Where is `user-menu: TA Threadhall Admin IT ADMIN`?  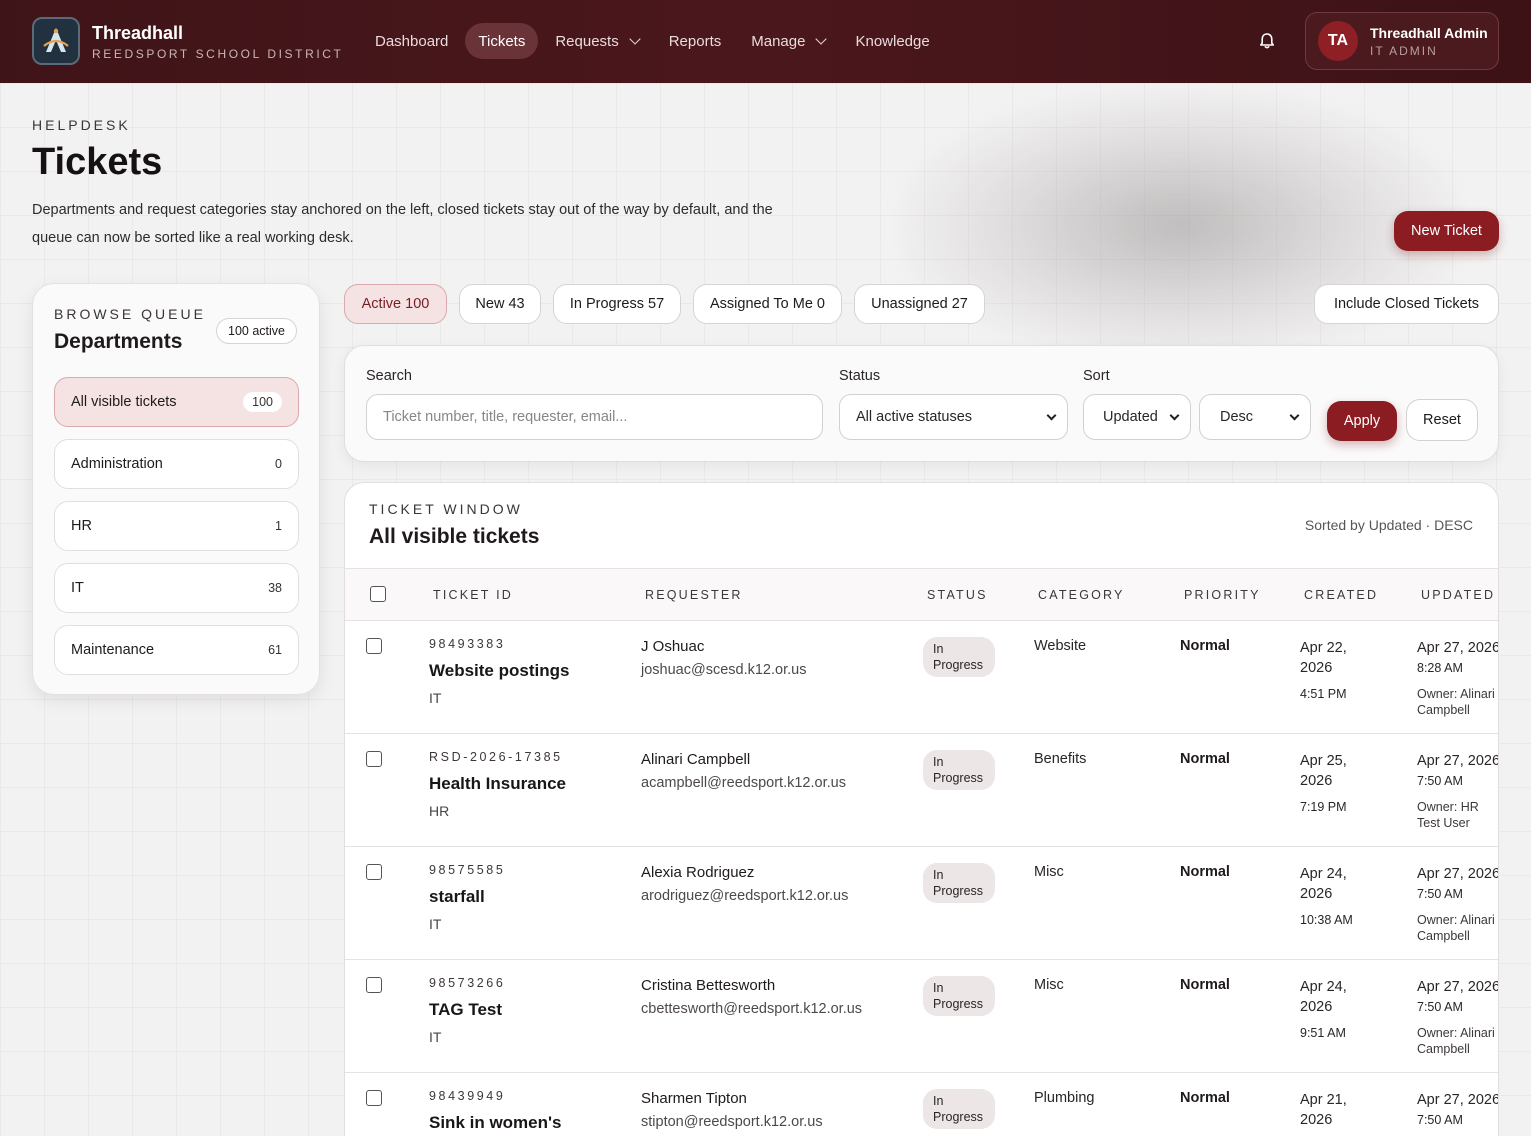 user-menu: TA Threadhall Admin IT ADMIN is located at coordinates (1402, 41).